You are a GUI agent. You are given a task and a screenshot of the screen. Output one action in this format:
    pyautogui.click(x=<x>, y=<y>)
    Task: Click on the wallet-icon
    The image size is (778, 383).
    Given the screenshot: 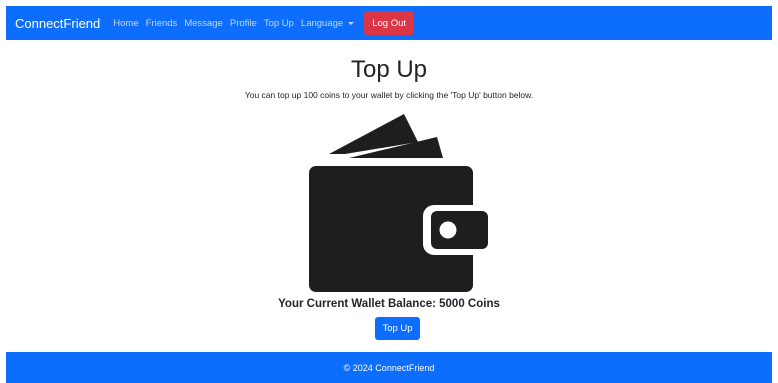 What is the action you would take?
    pyautogui.click(x=399, y=203)
    